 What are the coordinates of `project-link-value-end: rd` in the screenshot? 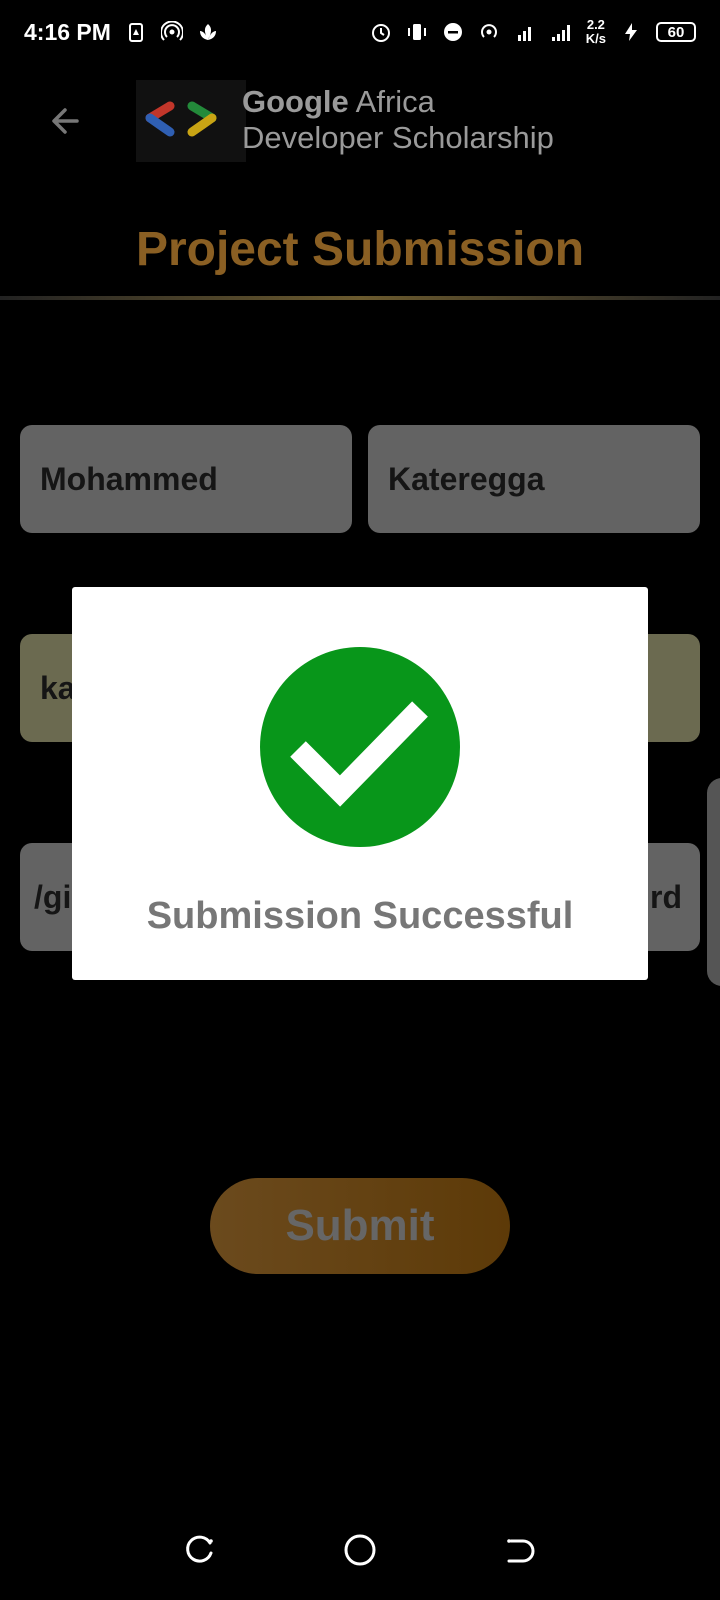 It's located at (666, 896).